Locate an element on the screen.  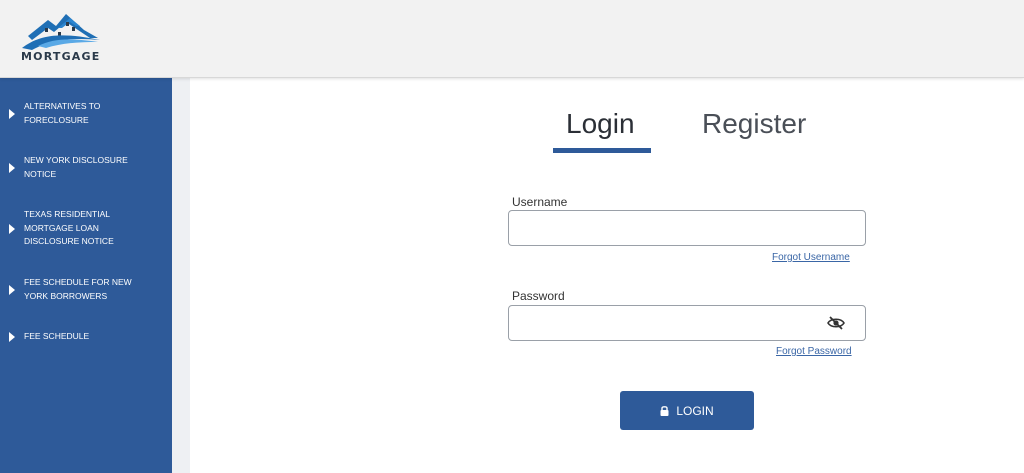
logo-text: MORTGAGE is located at coordinates (61, 56).